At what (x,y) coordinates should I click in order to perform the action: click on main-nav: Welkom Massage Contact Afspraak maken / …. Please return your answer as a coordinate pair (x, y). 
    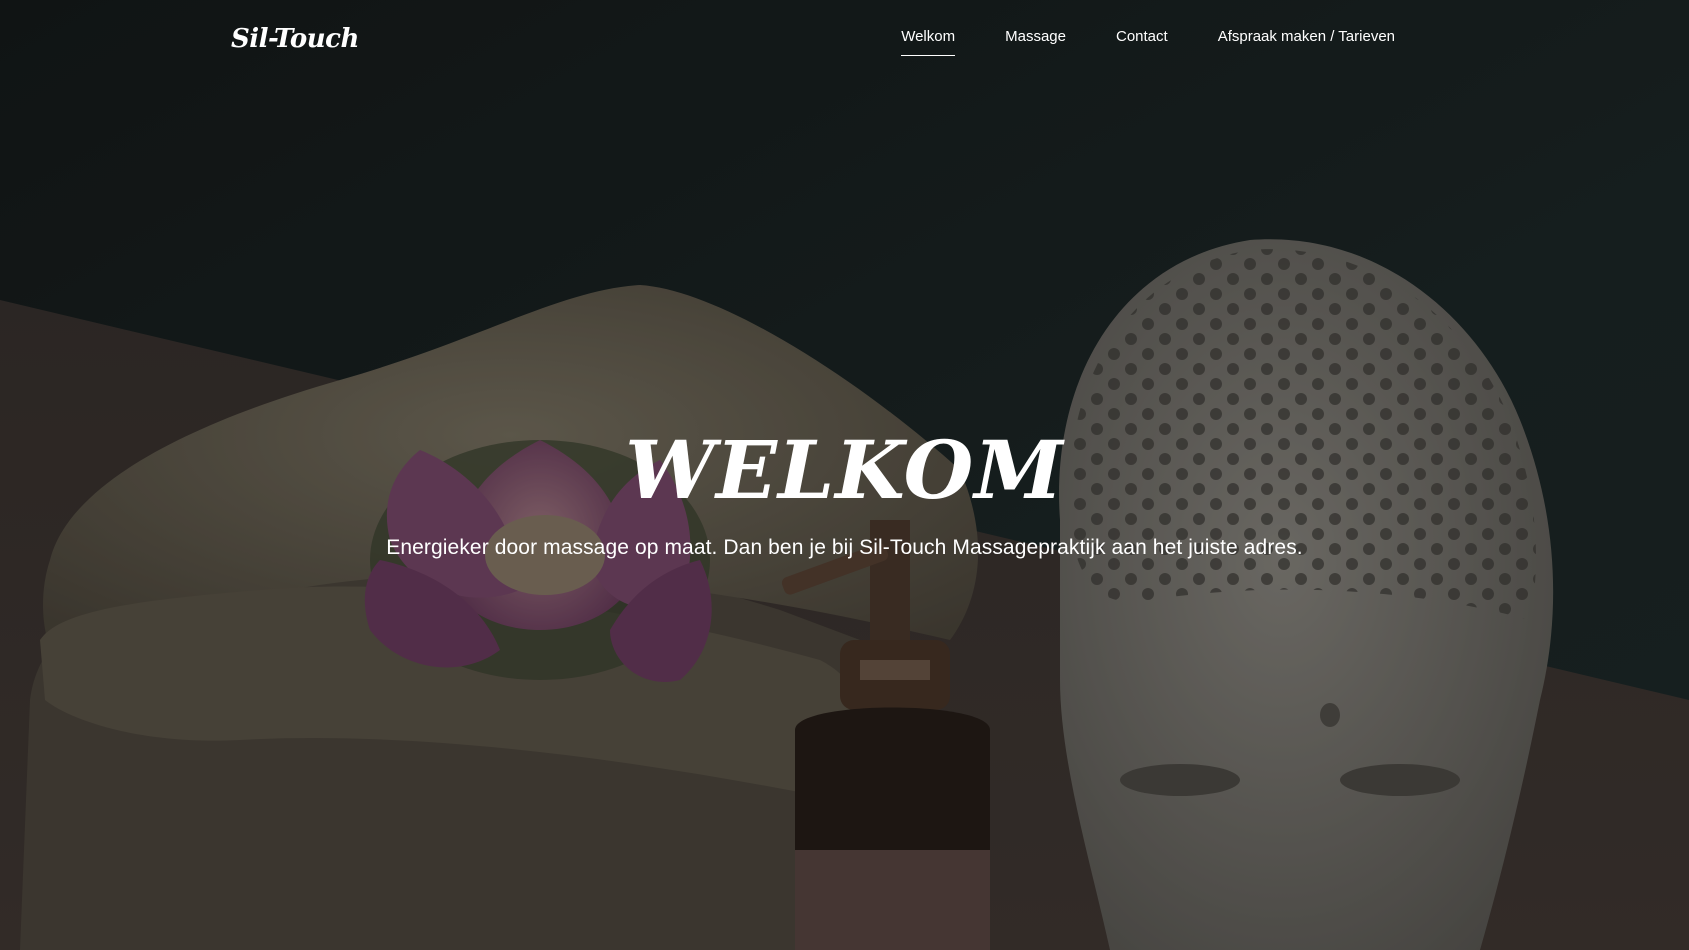
    Looking at the image, I should click on (1148, 42).